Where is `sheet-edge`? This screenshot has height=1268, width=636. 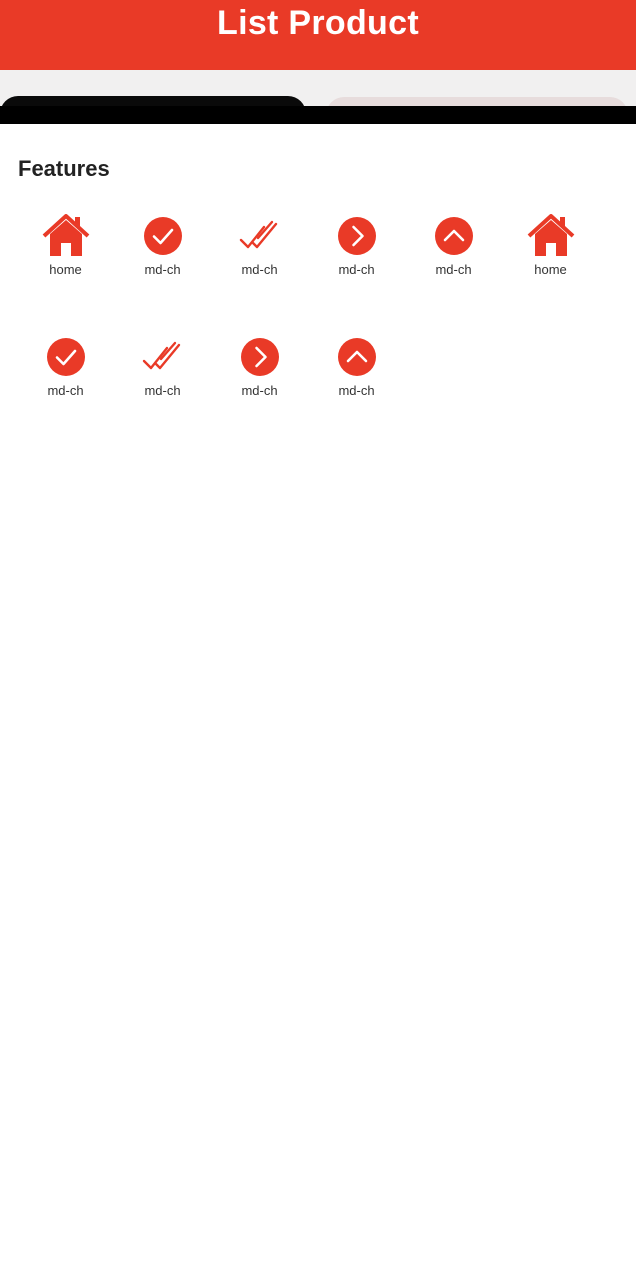 sheet-edge is located at coordinates (318, 115).